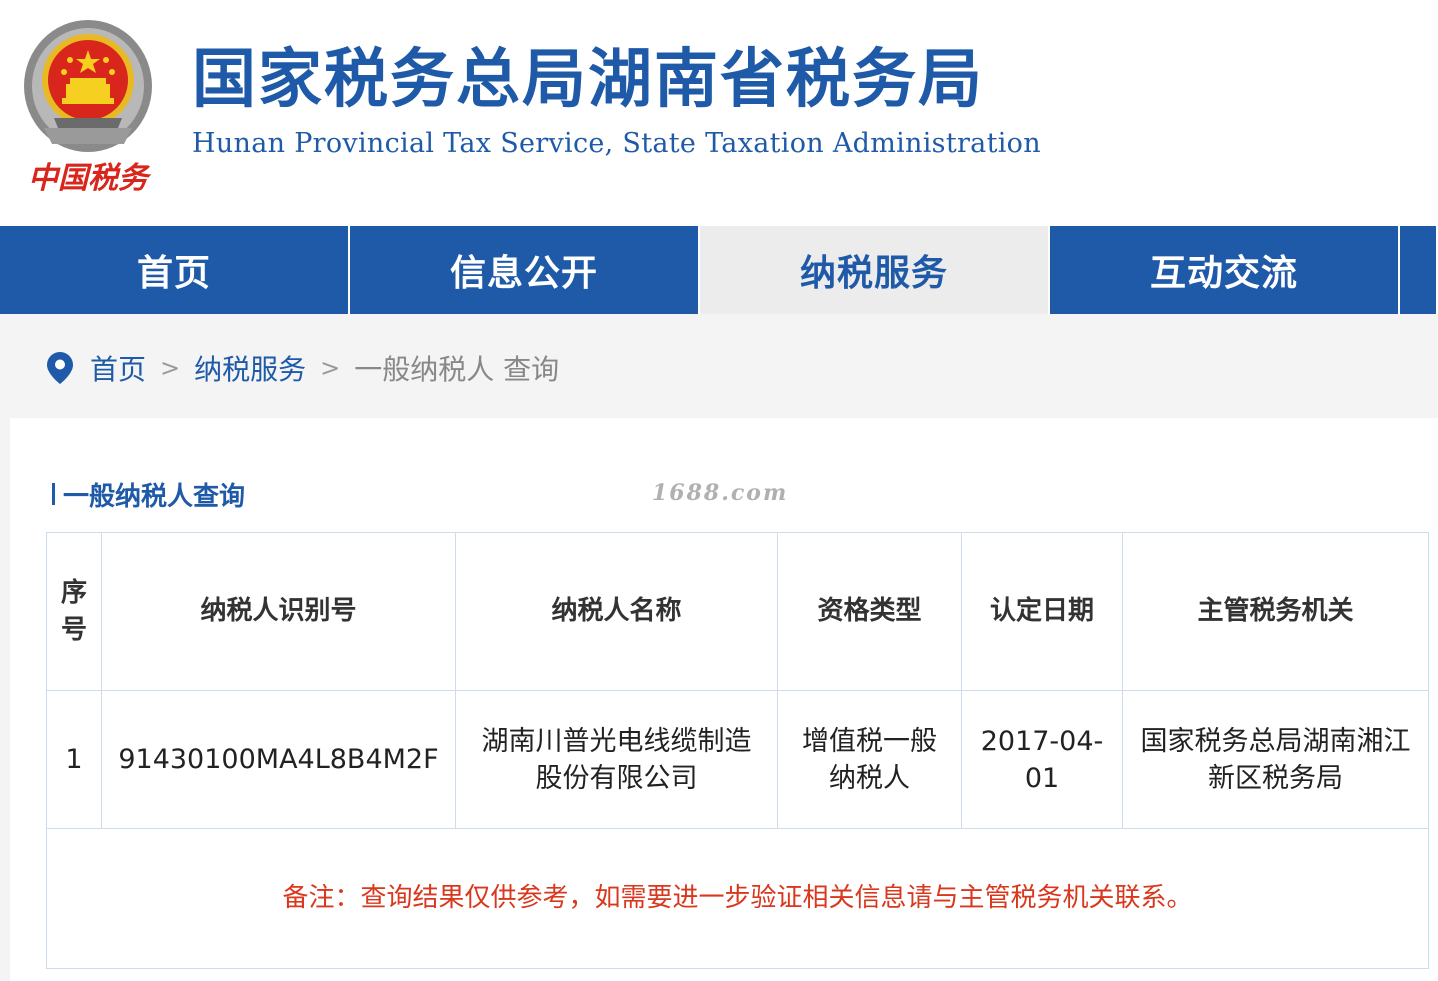  Describe the element at coordinates (1419, 270) in the screenshot. I see `nav-item-more` at that location.